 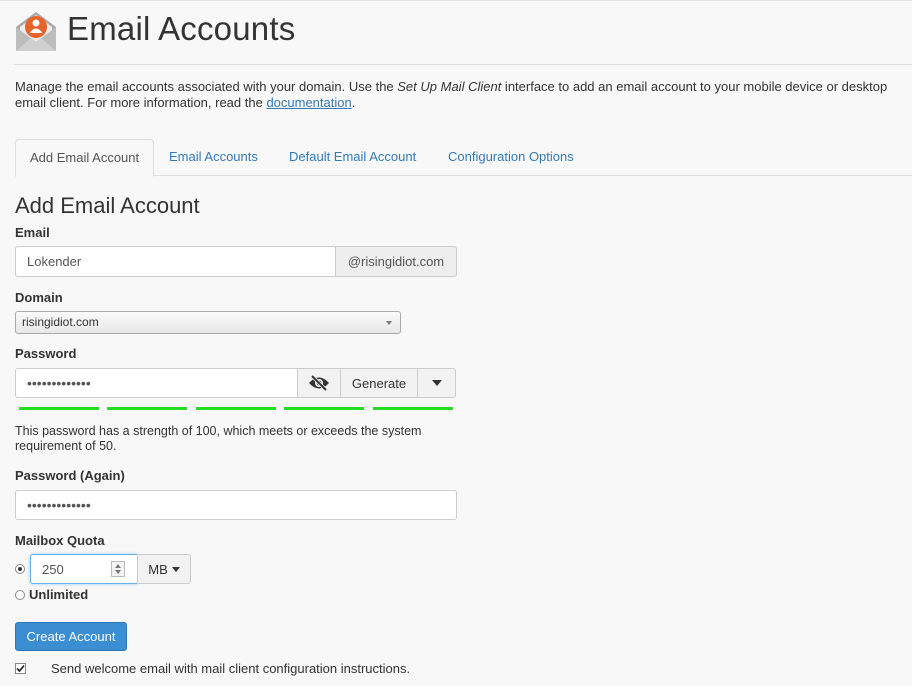 What do you see at coordinates (396, 261) in the screenshot?
I see `email-domain-suffix: @risingidiot.com` at bounding box center [396, 261].